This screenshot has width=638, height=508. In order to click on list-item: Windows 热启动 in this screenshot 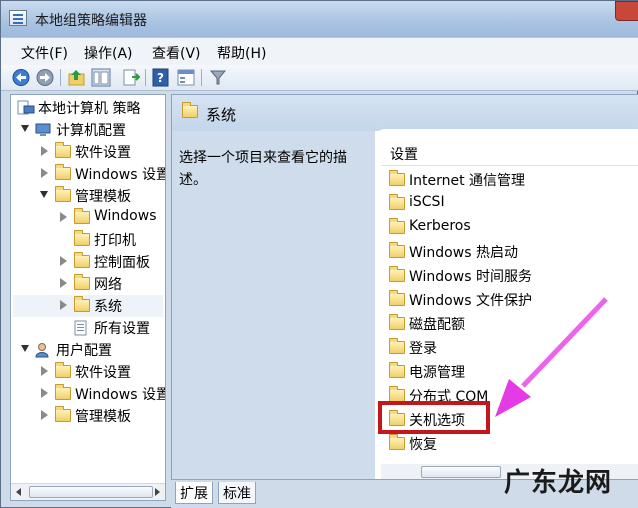, I will do `click(505, 252)`.